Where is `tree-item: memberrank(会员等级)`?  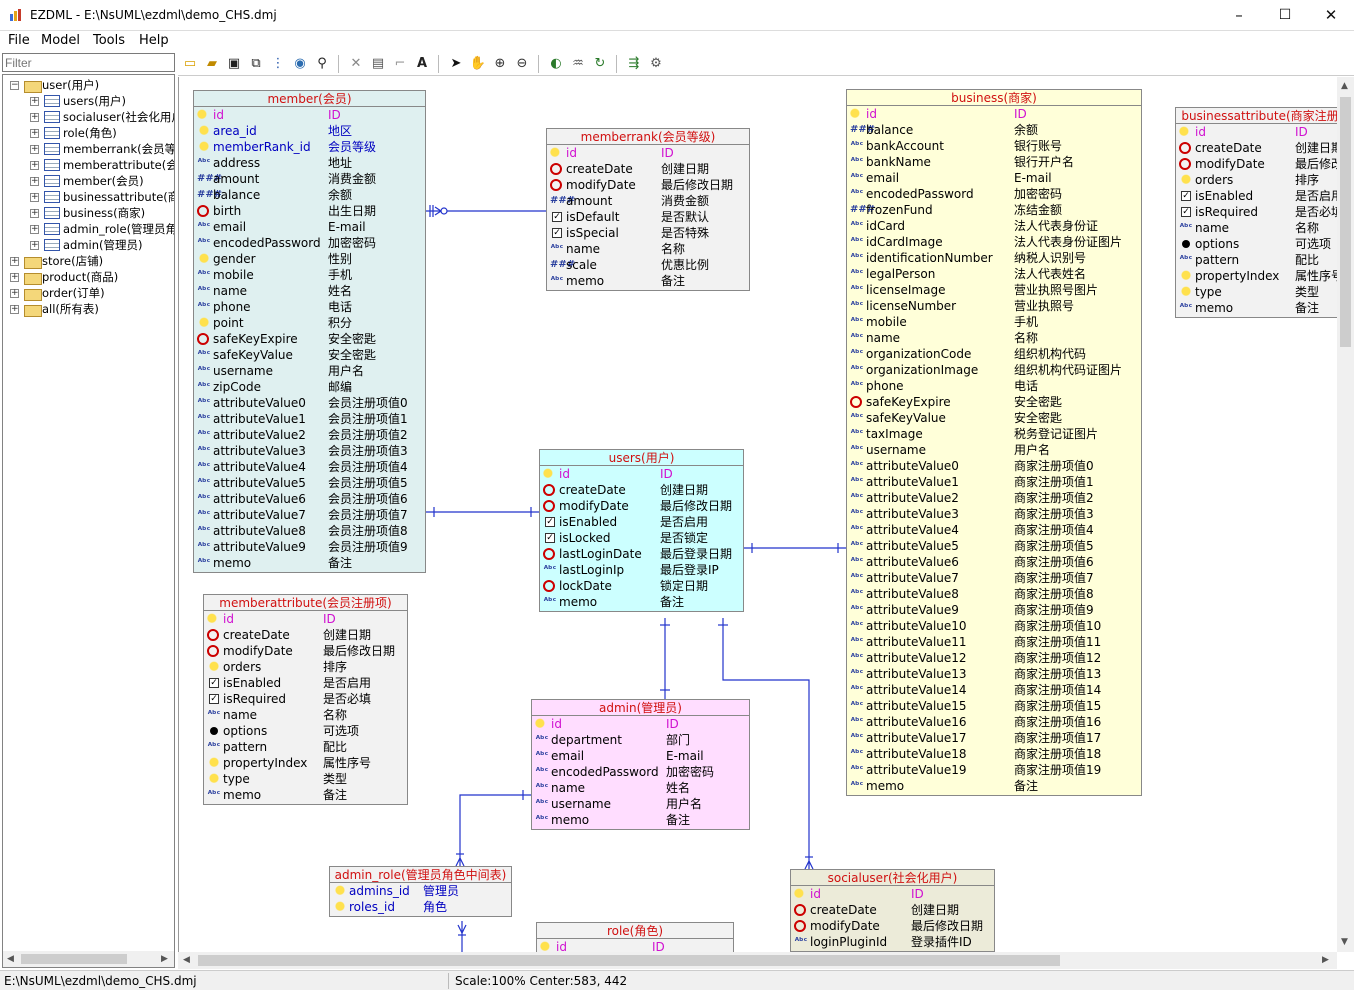 tree-item: memberrank(会员等级) is located at coordinates (109, 149).